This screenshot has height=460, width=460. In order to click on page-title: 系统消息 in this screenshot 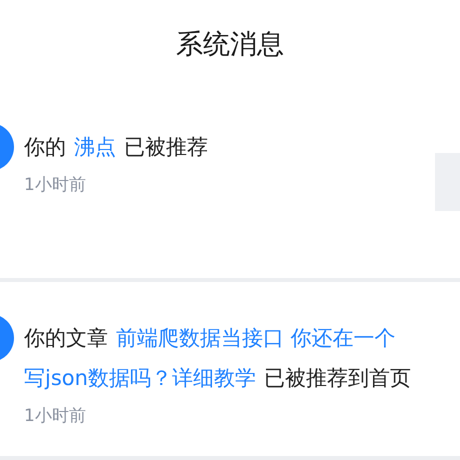, I will do `click(230, 45)`.